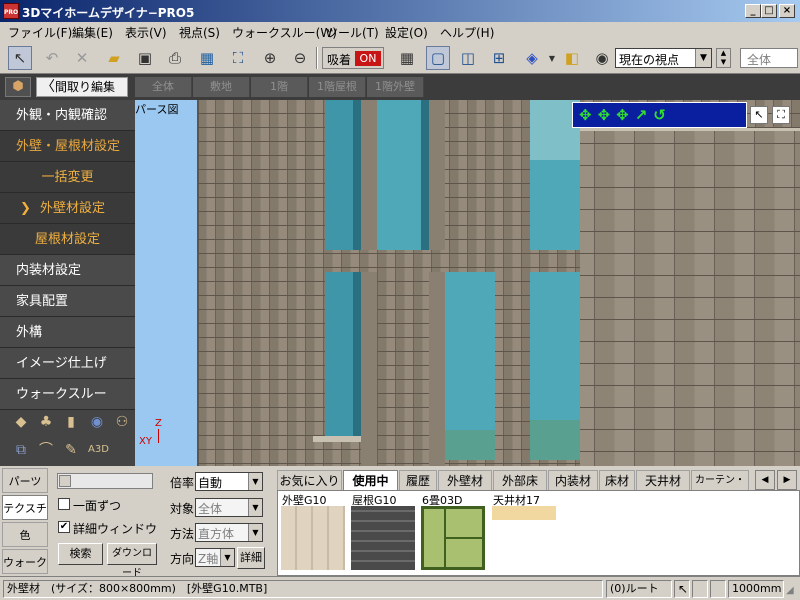 Image resolution: width=800 pixels, height=600 pixels. What do you see at coordinates (163, 87) in the screenshot?
I see `floor-tab-all: 全体` at bounding box center [163, 87].